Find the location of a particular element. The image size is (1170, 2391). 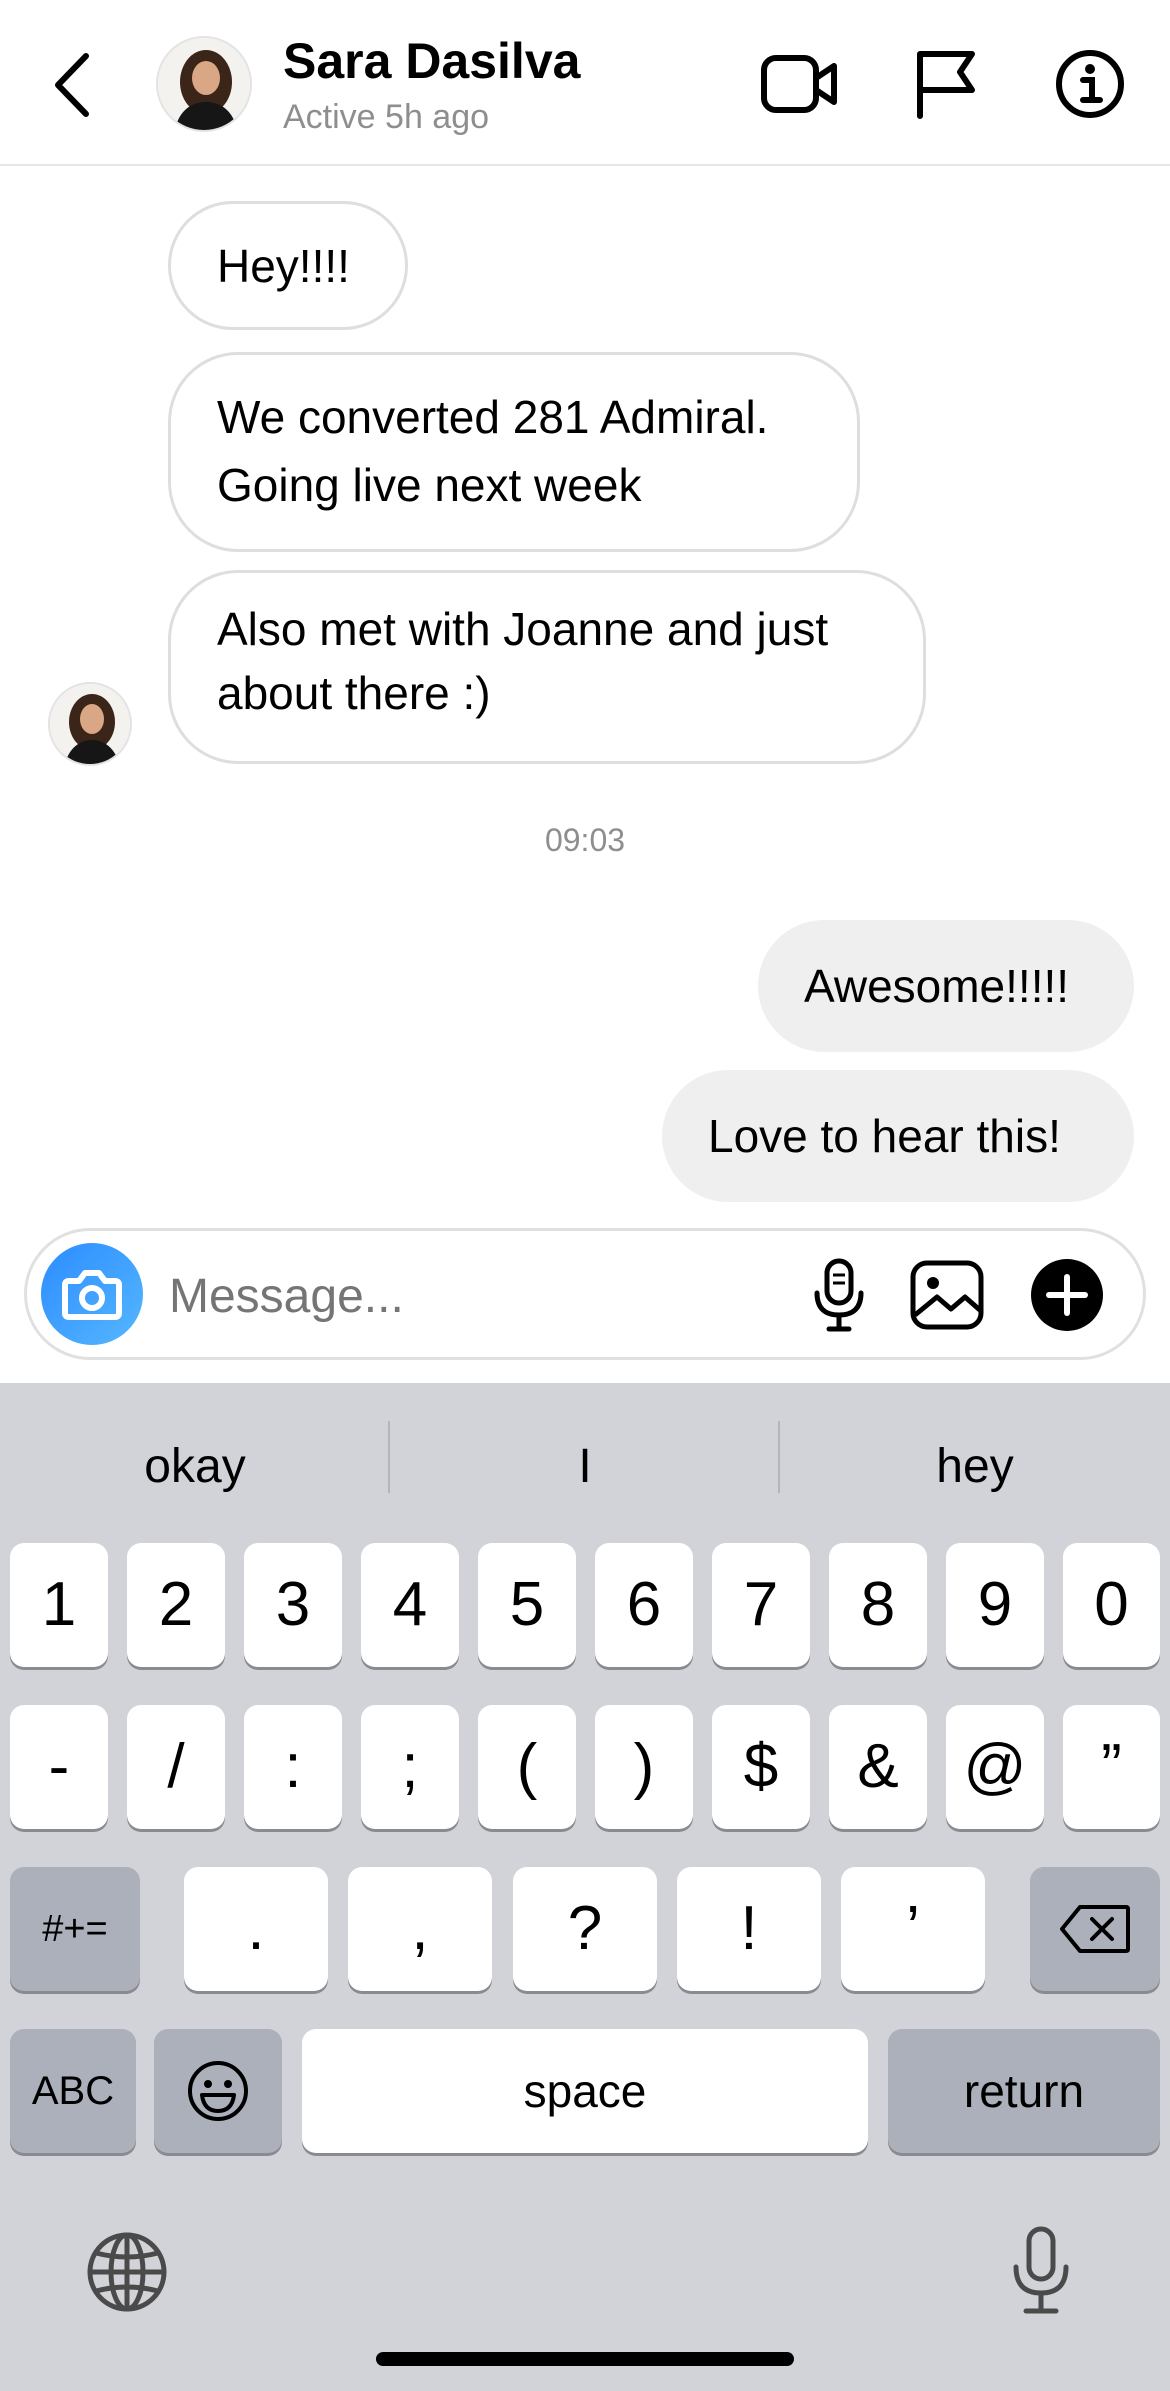

key-hyphen: - is located at coordinates (59, 1767).